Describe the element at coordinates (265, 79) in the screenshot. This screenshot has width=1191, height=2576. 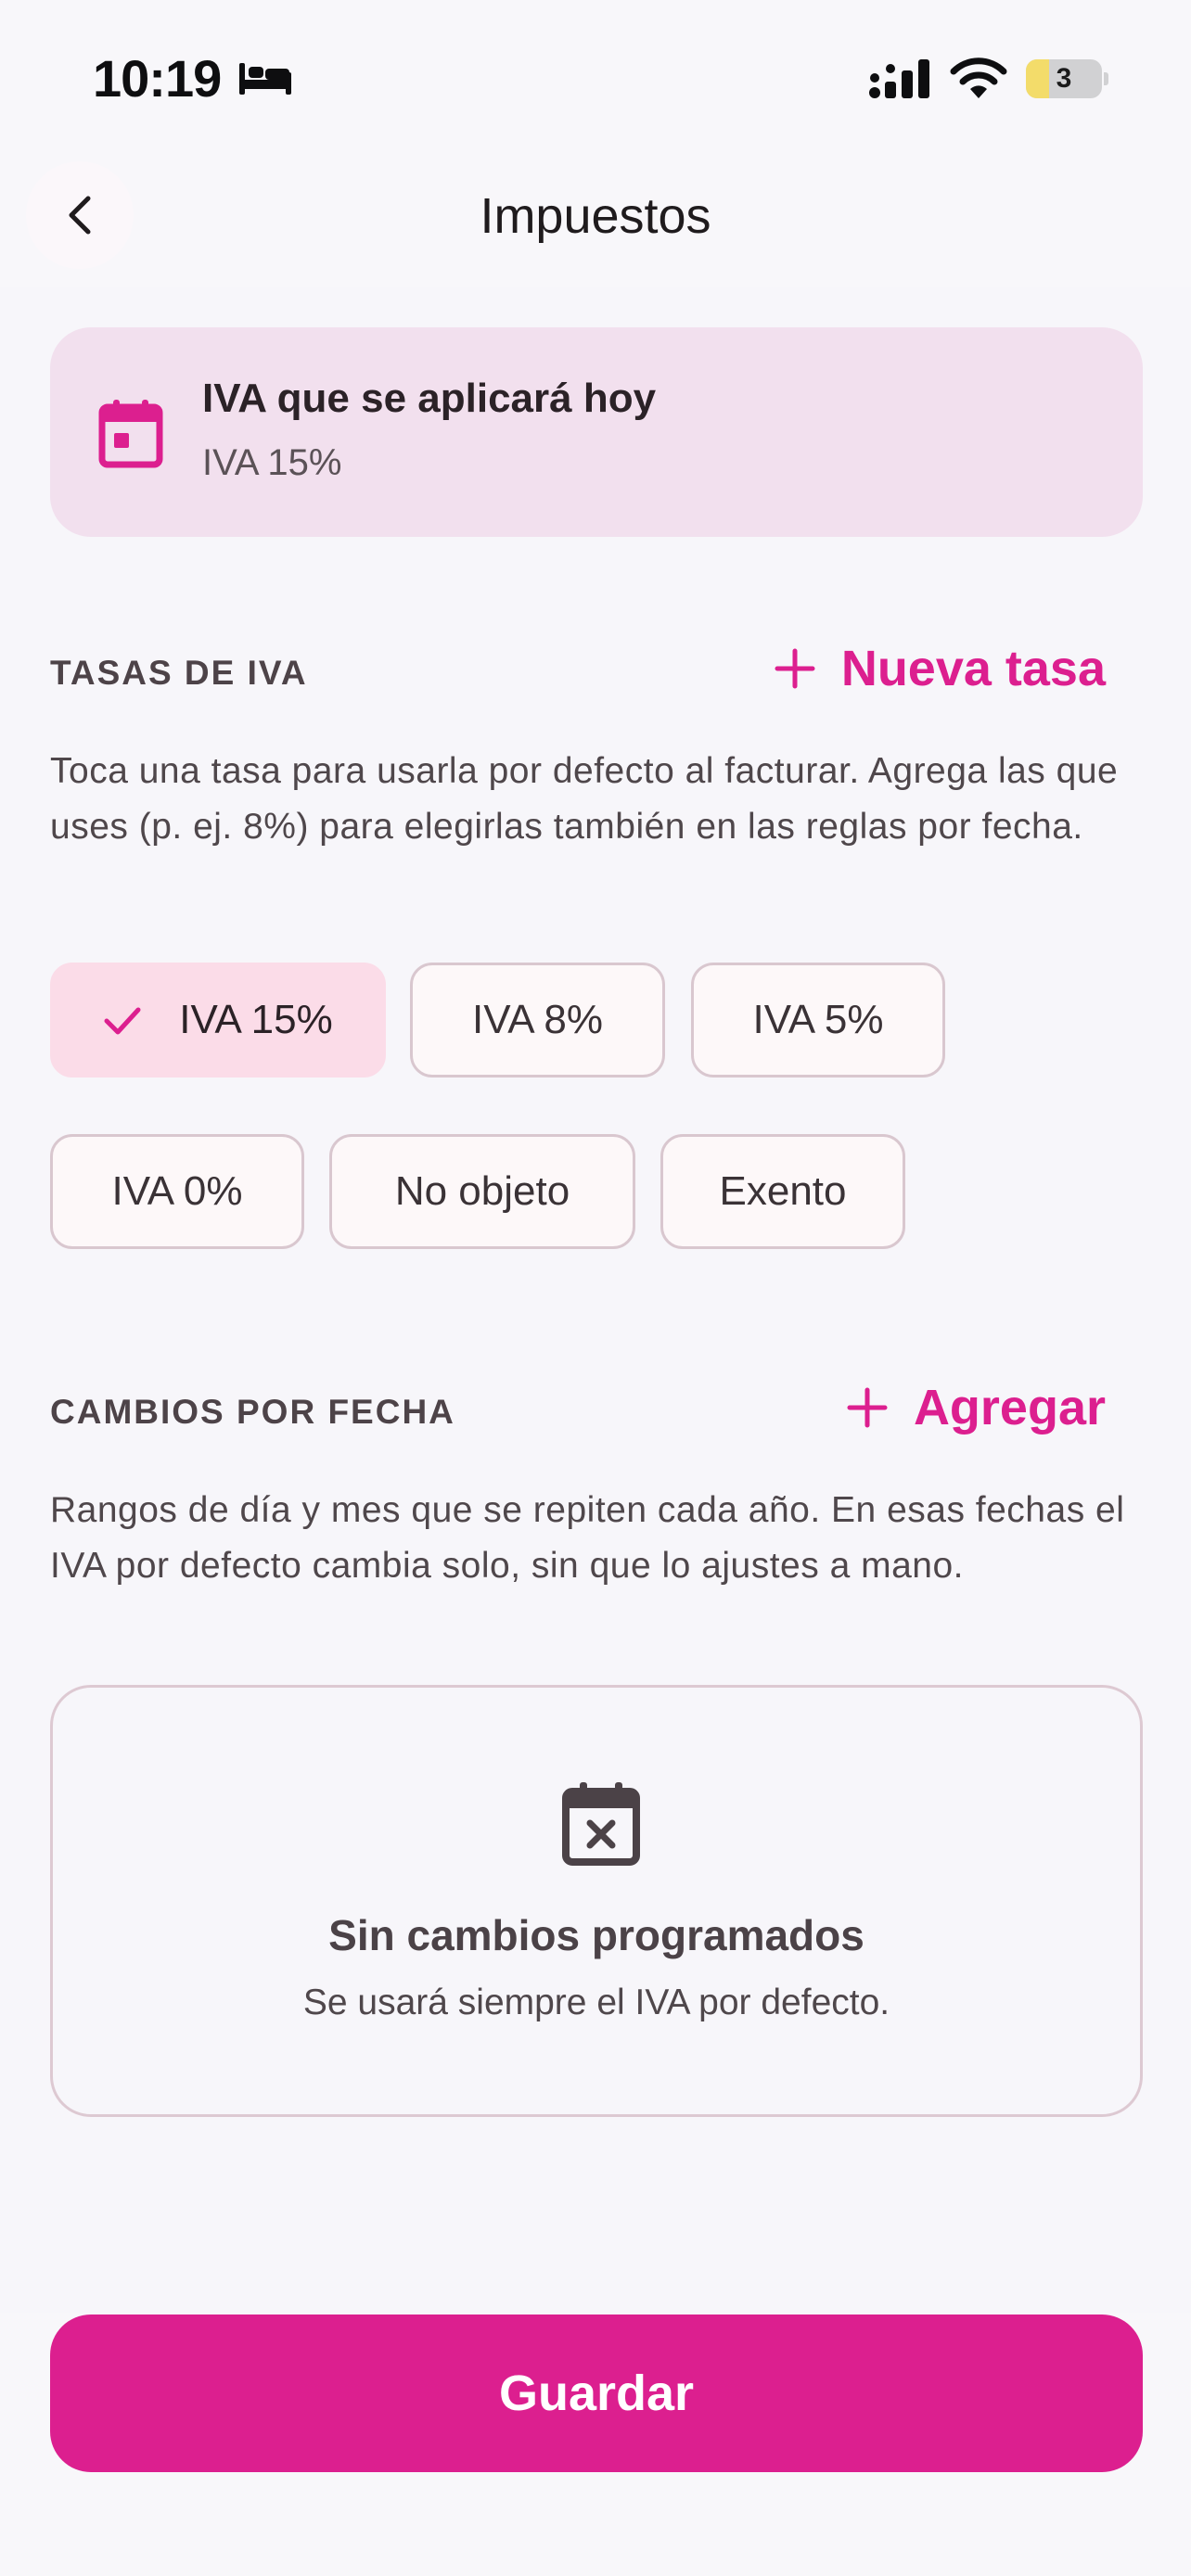
I see `bed-icon` at that location.